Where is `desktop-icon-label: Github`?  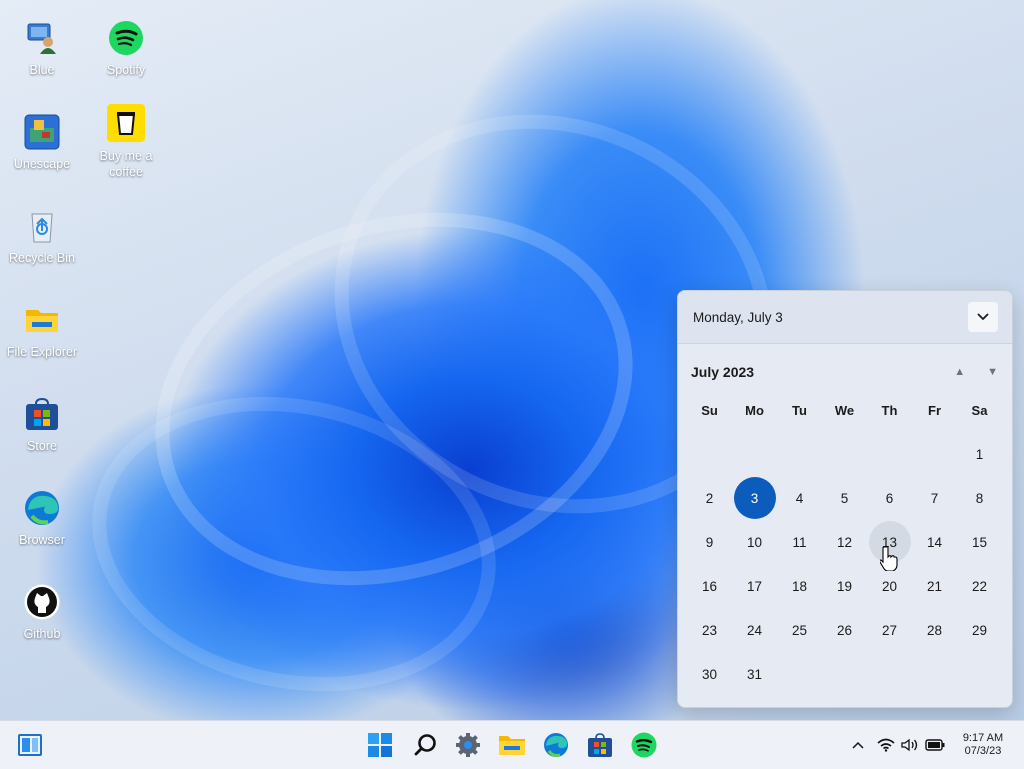 desktop-icon-label: Github is located at coordinates (42, 634).